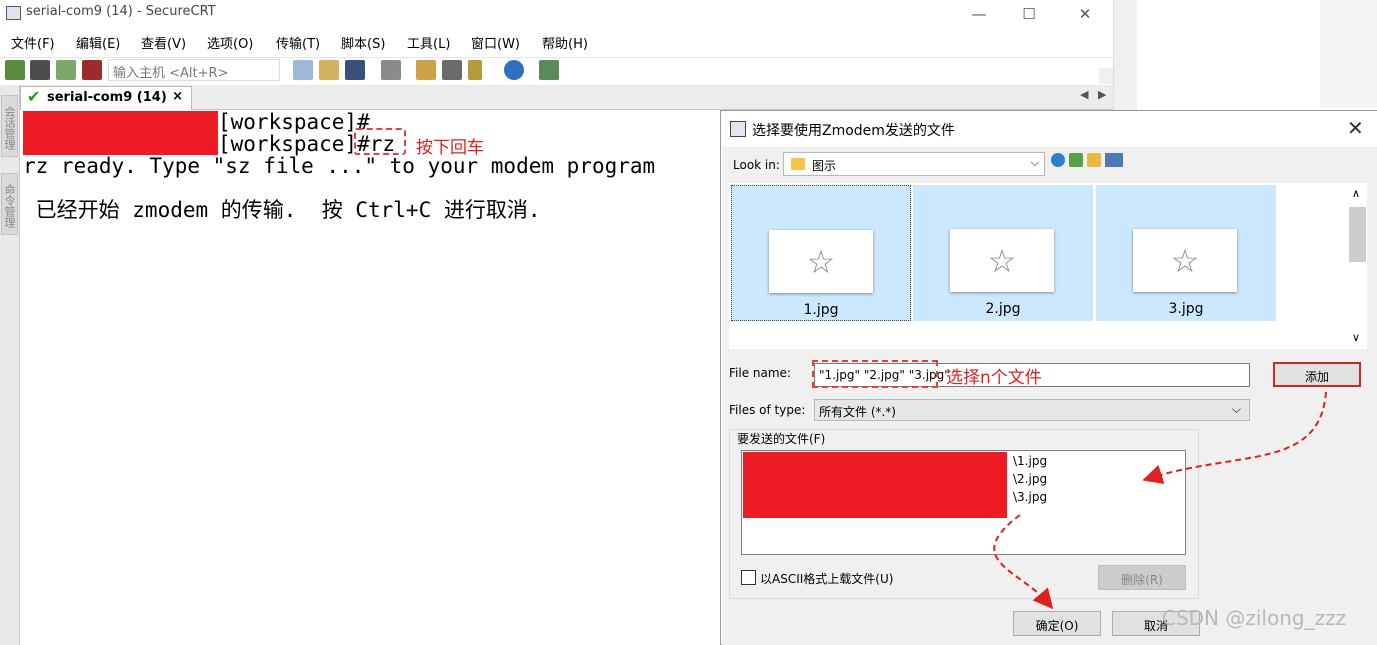  What do you see at coordinates (1356, 337) in the screenshot?
I see `scroll-down-icon: ∨` at bounding box center [1356, 337].